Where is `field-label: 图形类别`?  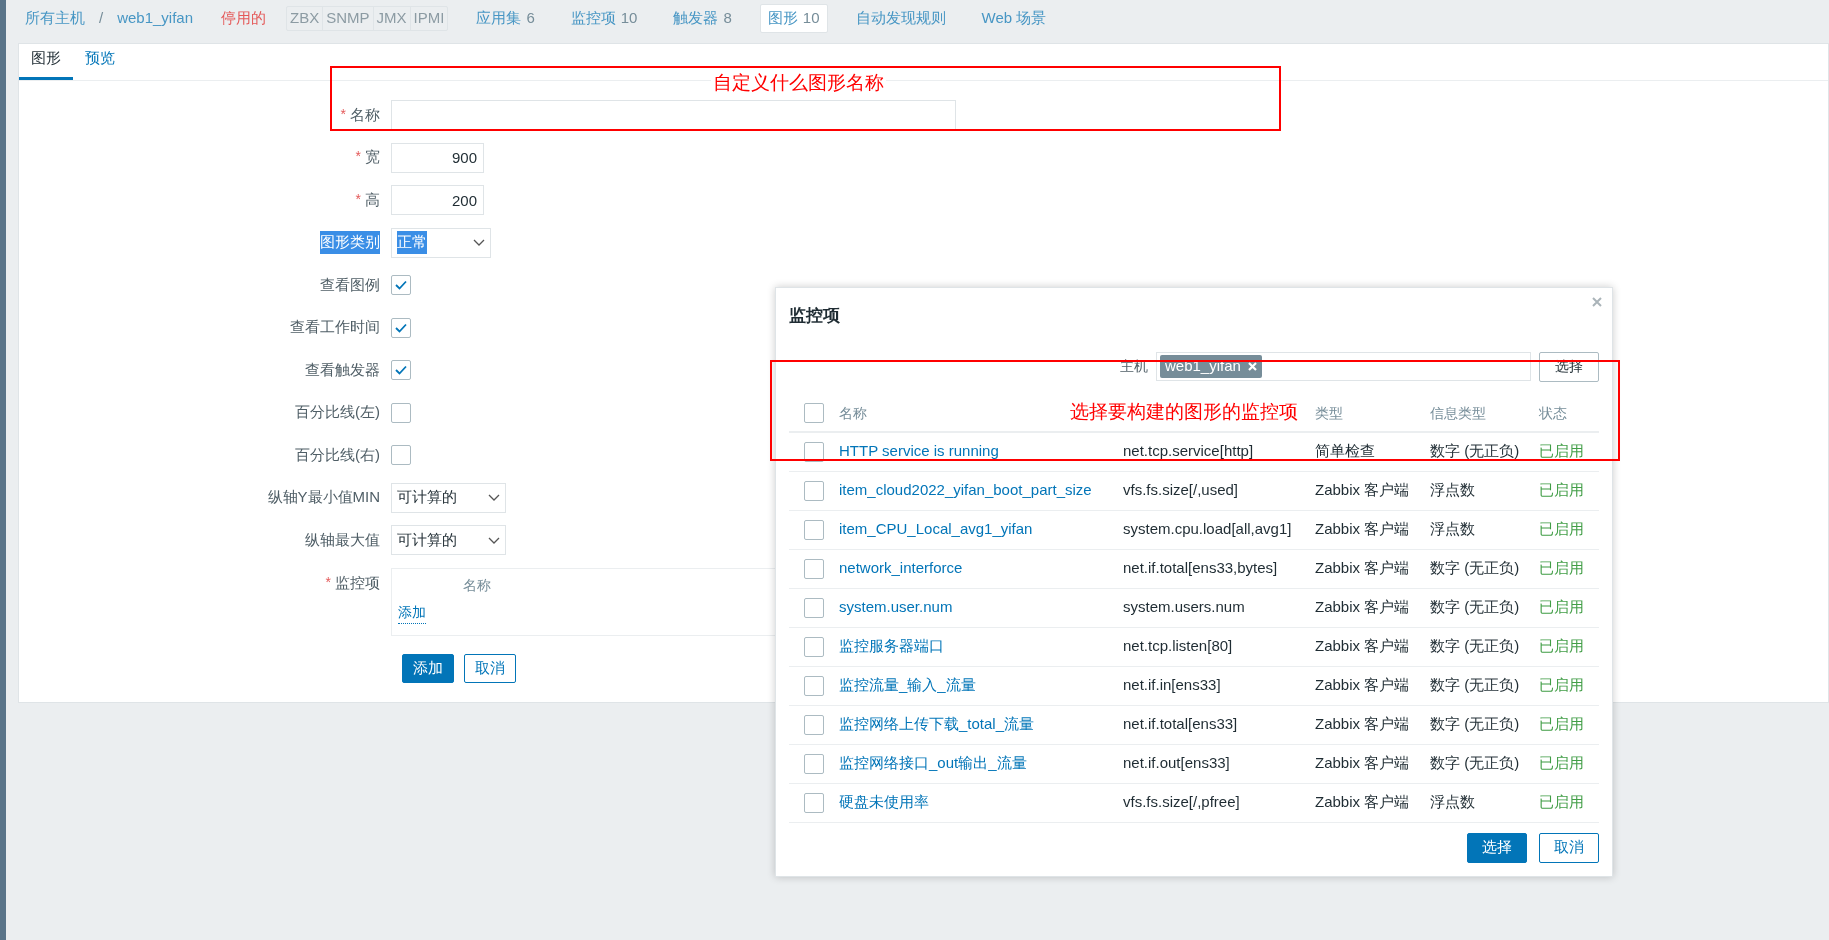
field-label: 图形类别 is located at coordinates (350, 242).